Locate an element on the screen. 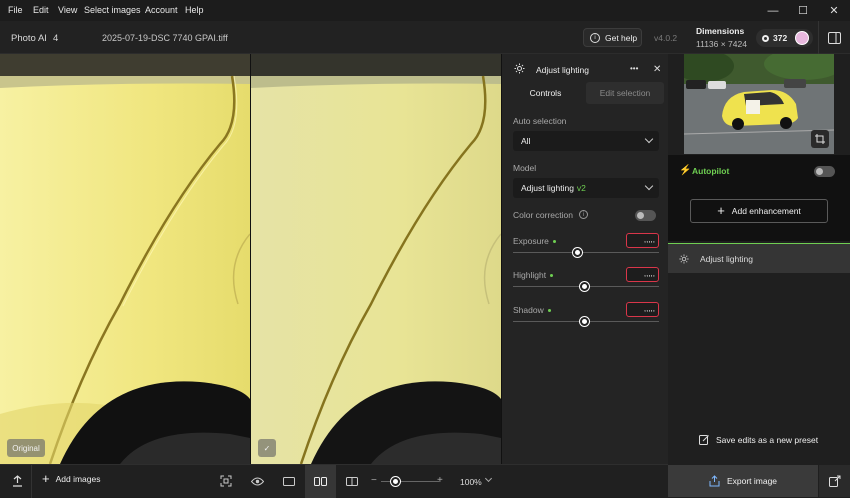 Image resolution: width=850 pixels, height=498 pixels. export-image-label: Export image is located at coordinates (752, 481).